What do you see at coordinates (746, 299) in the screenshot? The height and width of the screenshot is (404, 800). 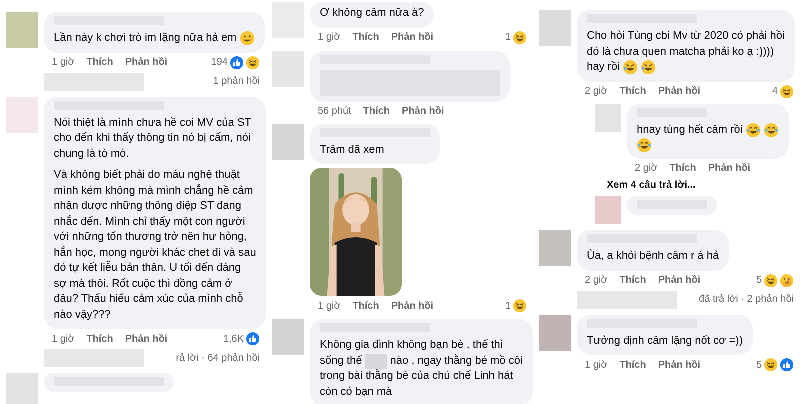 I see `replies-link: đã trả lời · 2 phản hồi` at bounding box center [746, 299].